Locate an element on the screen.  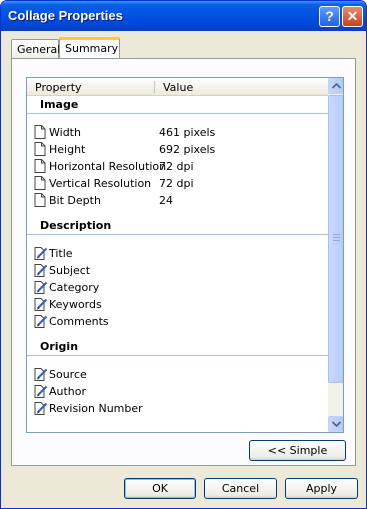
simple-view-button: << Simple is located at coordinates (297, 450).